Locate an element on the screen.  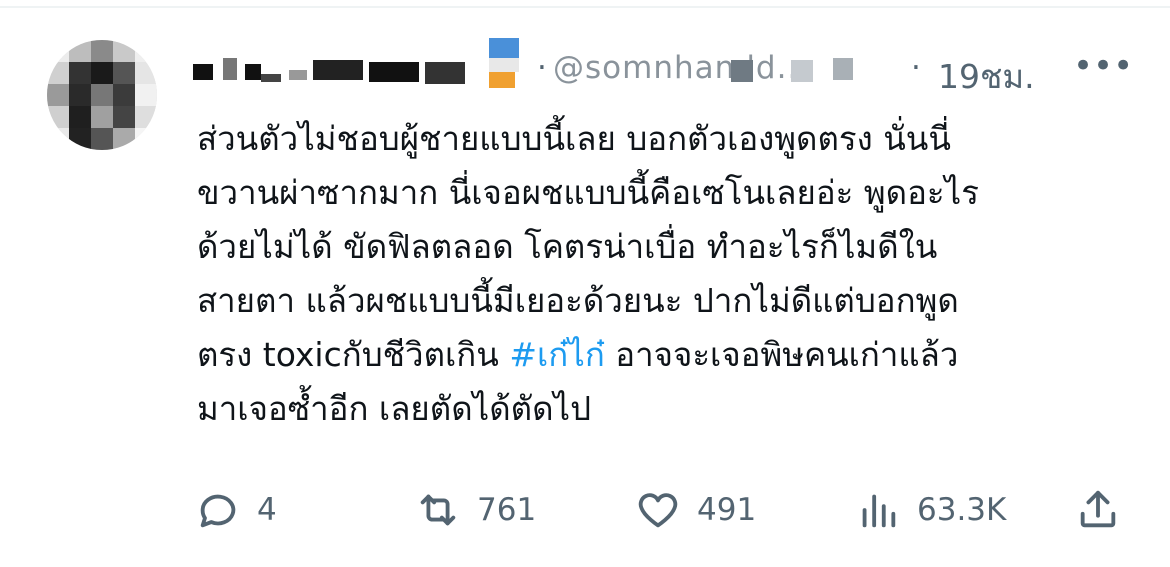
author-name-censored is located at coordinates (333, 68).